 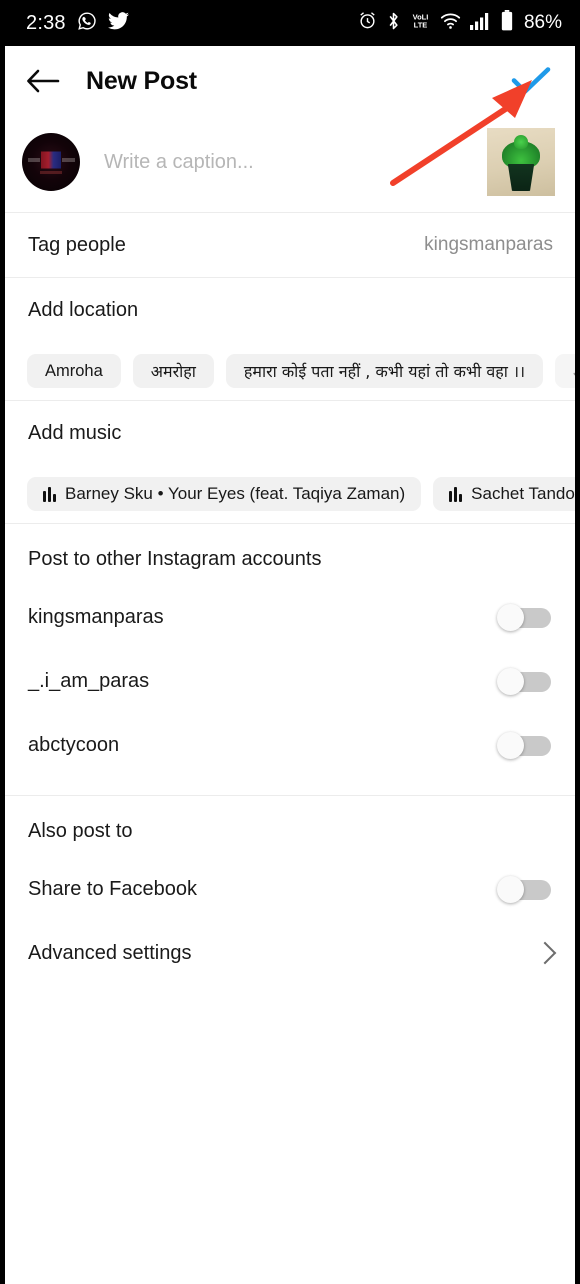 I want to click on advanced-settings-label: Advanced settings, so click(x=110, y=952).